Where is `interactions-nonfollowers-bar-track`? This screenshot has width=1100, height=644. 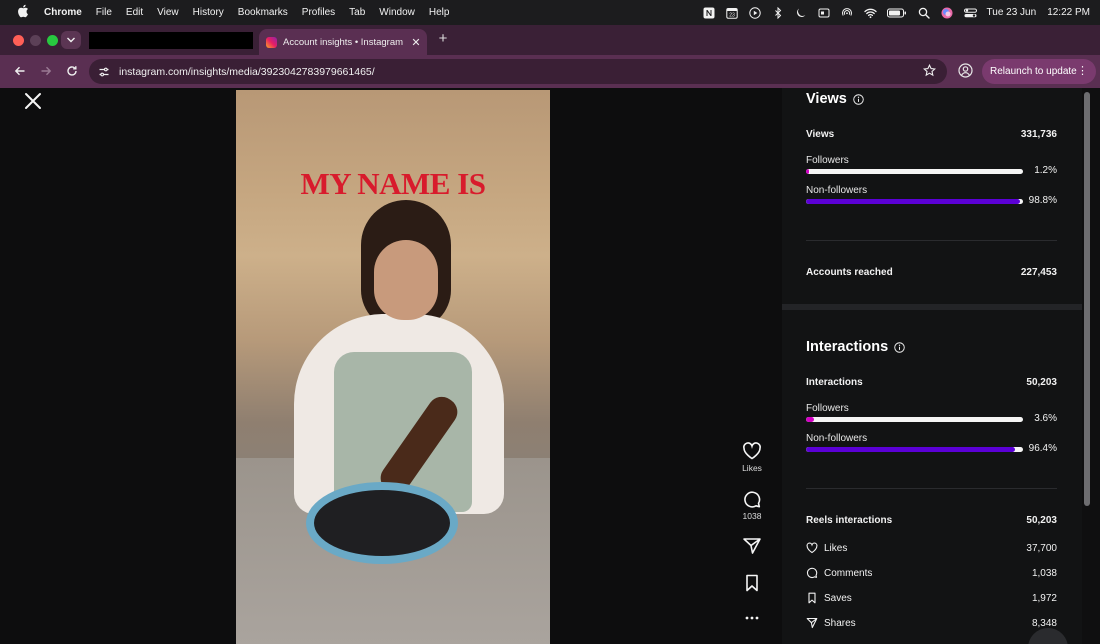 interactions-nonfollowers-bar-track is located at coordinates (914, 449).